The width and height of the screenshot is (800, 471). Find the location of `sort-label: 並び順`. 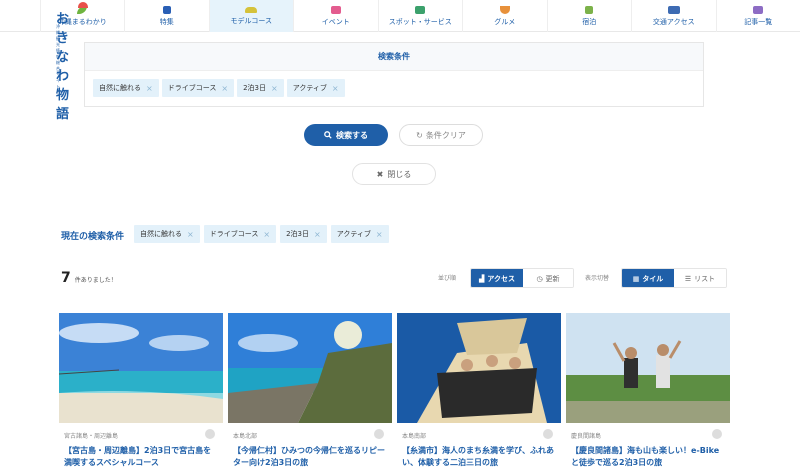

sort-label: 並び順 is located at coordinates (447, 278).